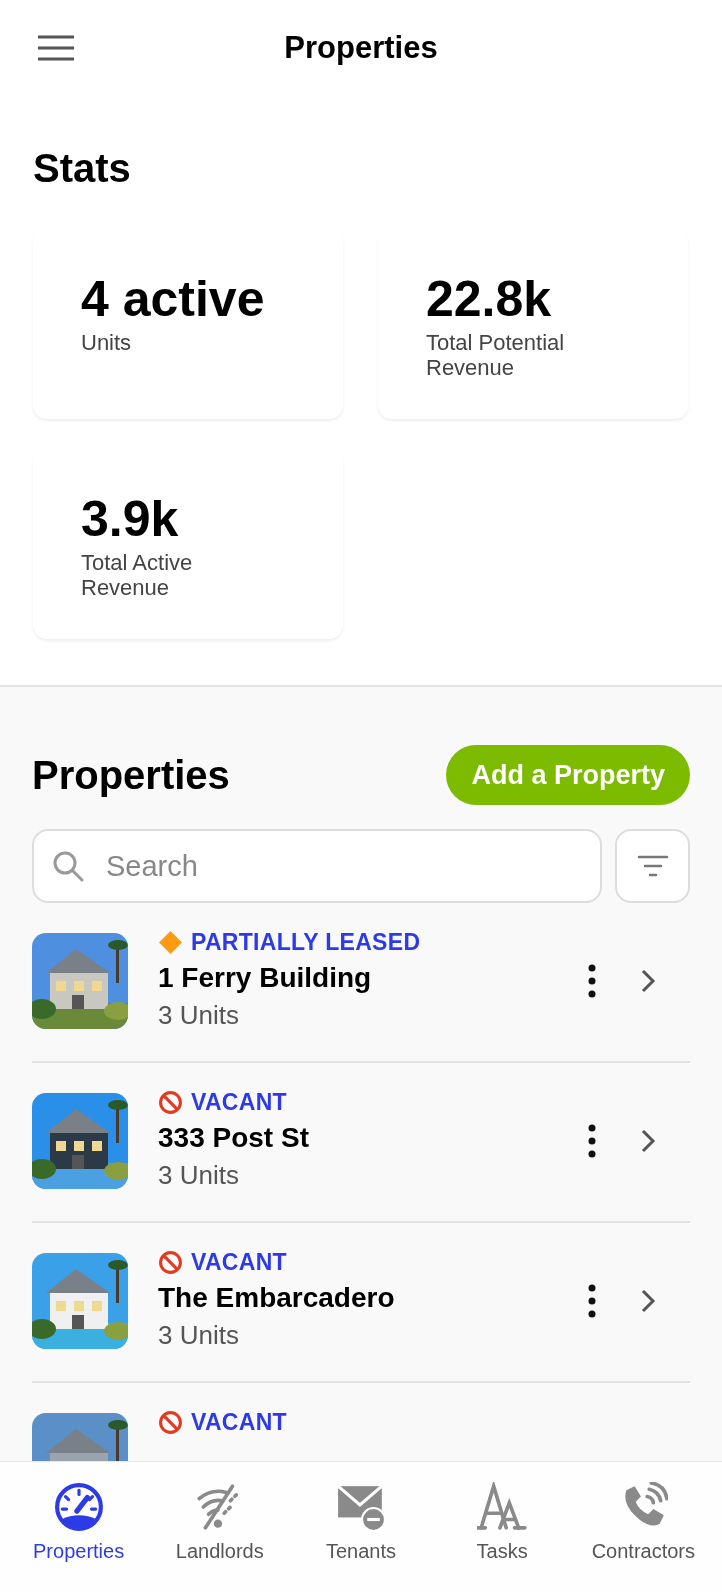 The width and height of the screenshot is (722, 1592). What do you see at coordinates (68, 866) in the screenshot?
I see `search-icon` at bounding box center [68, 866].